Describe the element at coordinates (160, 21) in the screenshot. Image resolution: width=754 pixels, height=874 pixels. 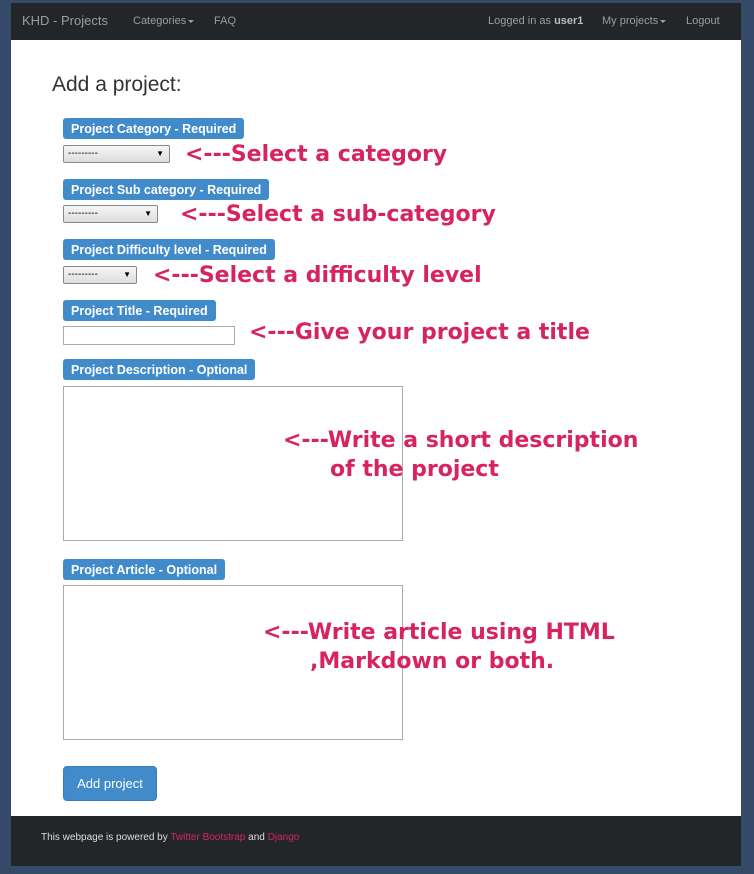
I see `categories-label: Categories` at that location.